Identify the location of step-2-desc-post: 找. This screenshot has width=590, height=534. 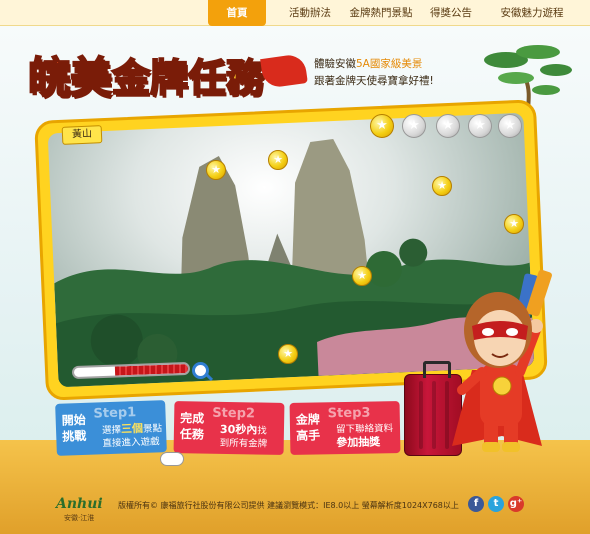
(262, 431).